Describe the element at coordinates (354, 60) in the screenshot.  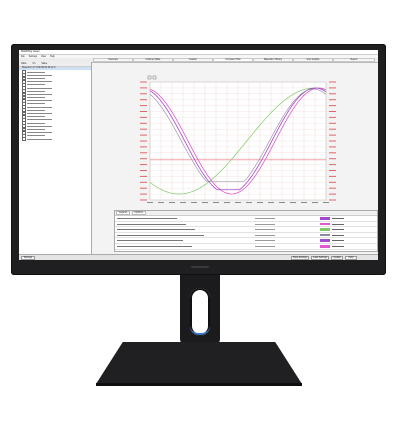
I see `tab-report: Report` at that location.